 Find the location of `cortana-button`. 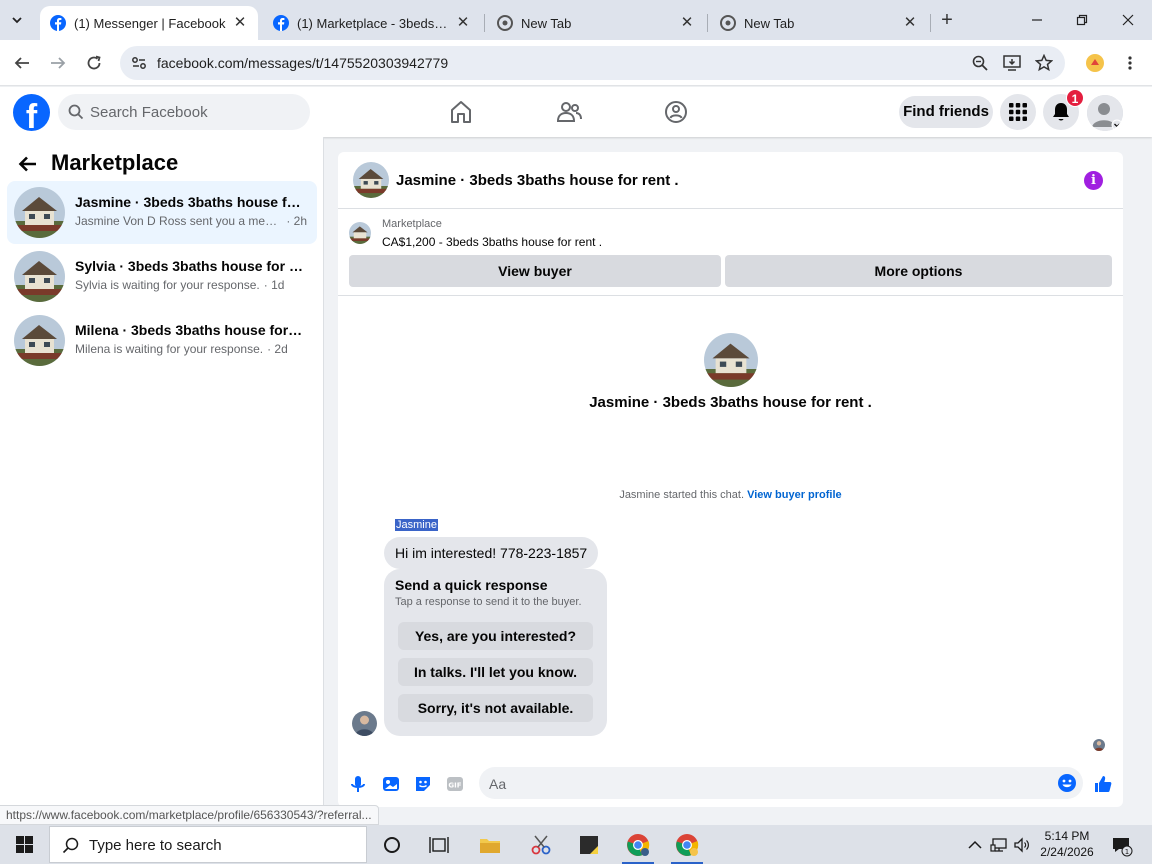

cortana-button is located at coordinates (392, 844).